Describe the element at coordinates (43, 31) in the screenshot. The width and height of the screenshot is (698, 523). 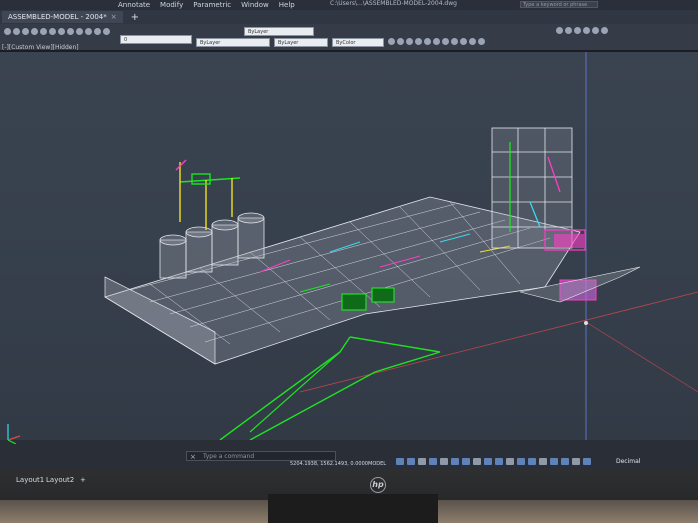
I see `open-icon` at that location.